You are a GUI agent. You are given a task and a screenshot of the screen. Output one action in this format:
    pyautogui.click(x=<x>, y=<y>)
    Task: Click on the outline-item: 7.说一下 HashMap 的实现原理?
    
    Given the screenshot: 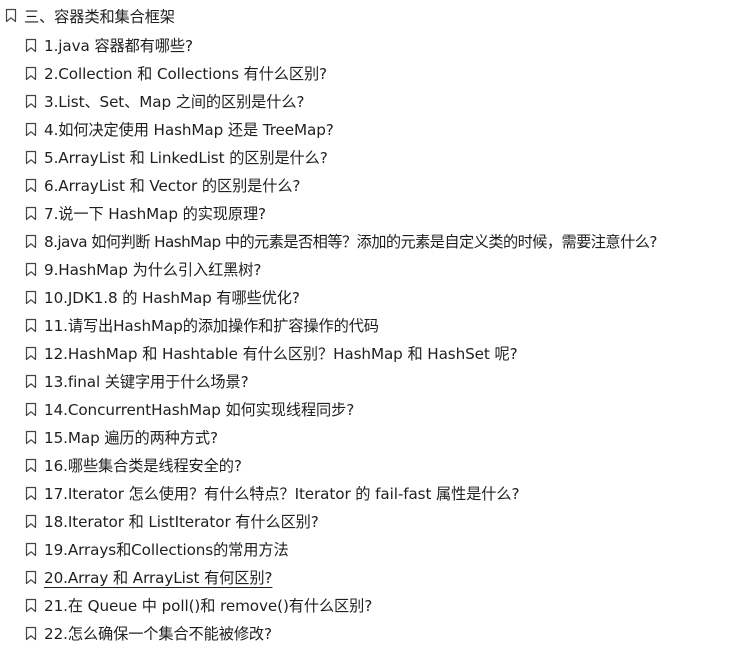 What is the action you would take?
    pyautogui.click(x=375, y=213)
    